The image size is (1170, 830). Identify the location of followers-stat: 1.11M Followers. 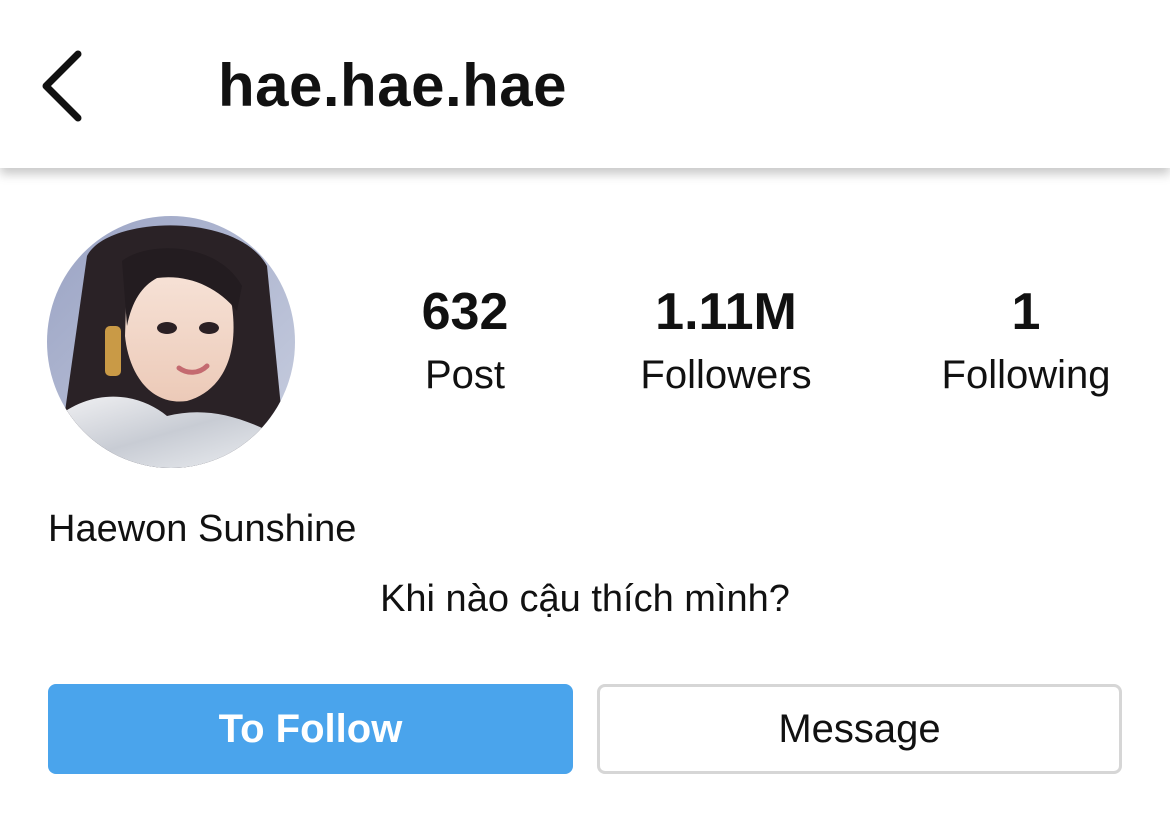
(726, 341).